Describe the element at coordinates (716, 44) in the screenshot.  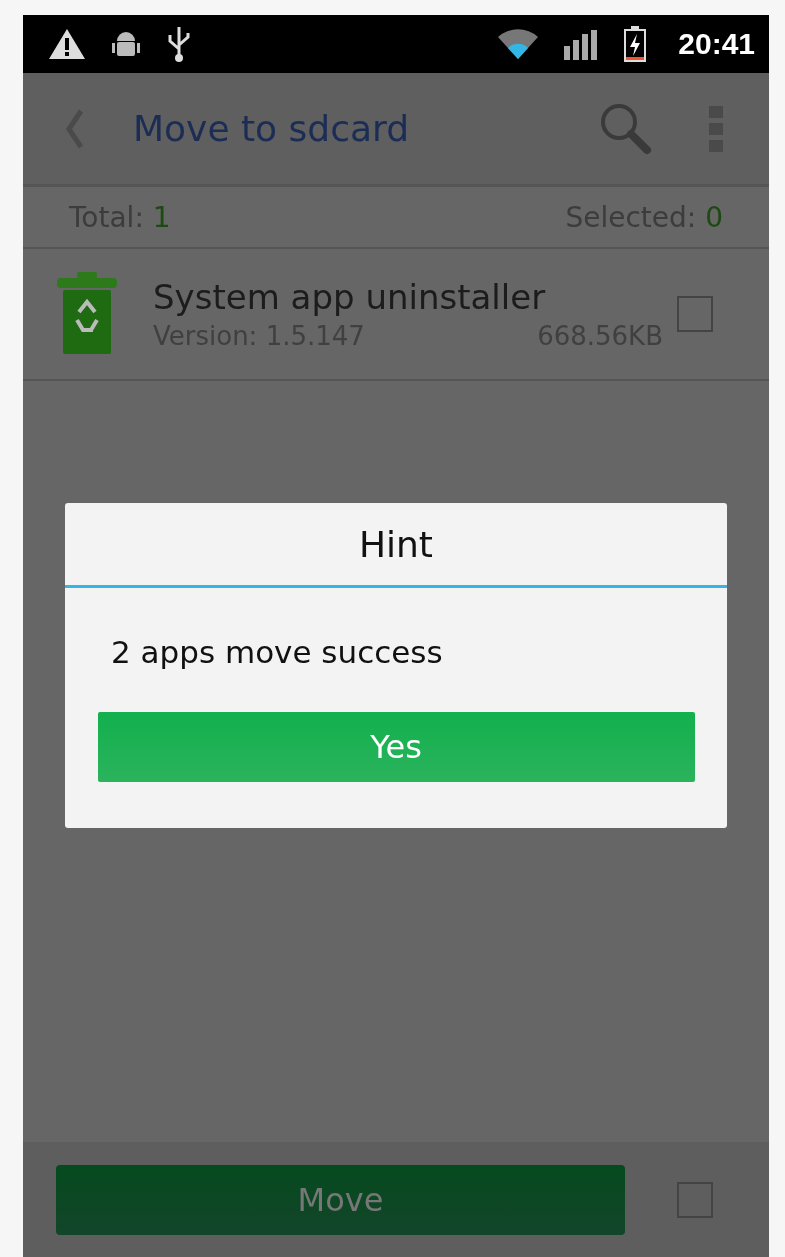
I see `clock-time: 20:41` at that location.